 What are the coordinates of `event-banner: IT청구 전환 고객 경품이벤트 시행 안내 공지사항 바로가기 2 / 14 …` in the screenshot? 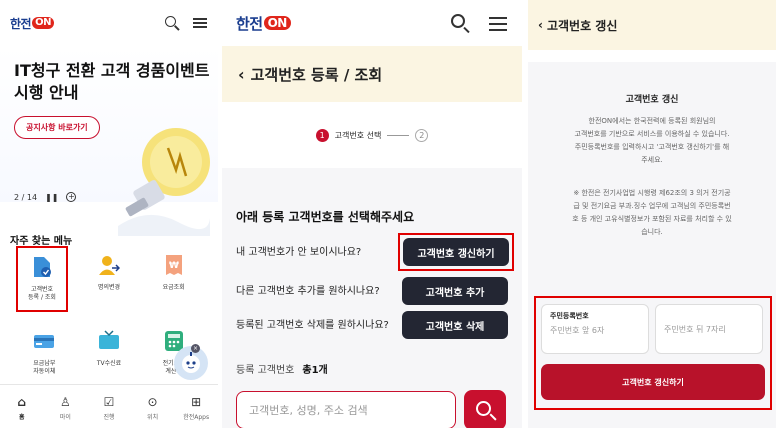 It's located at (109, 141).